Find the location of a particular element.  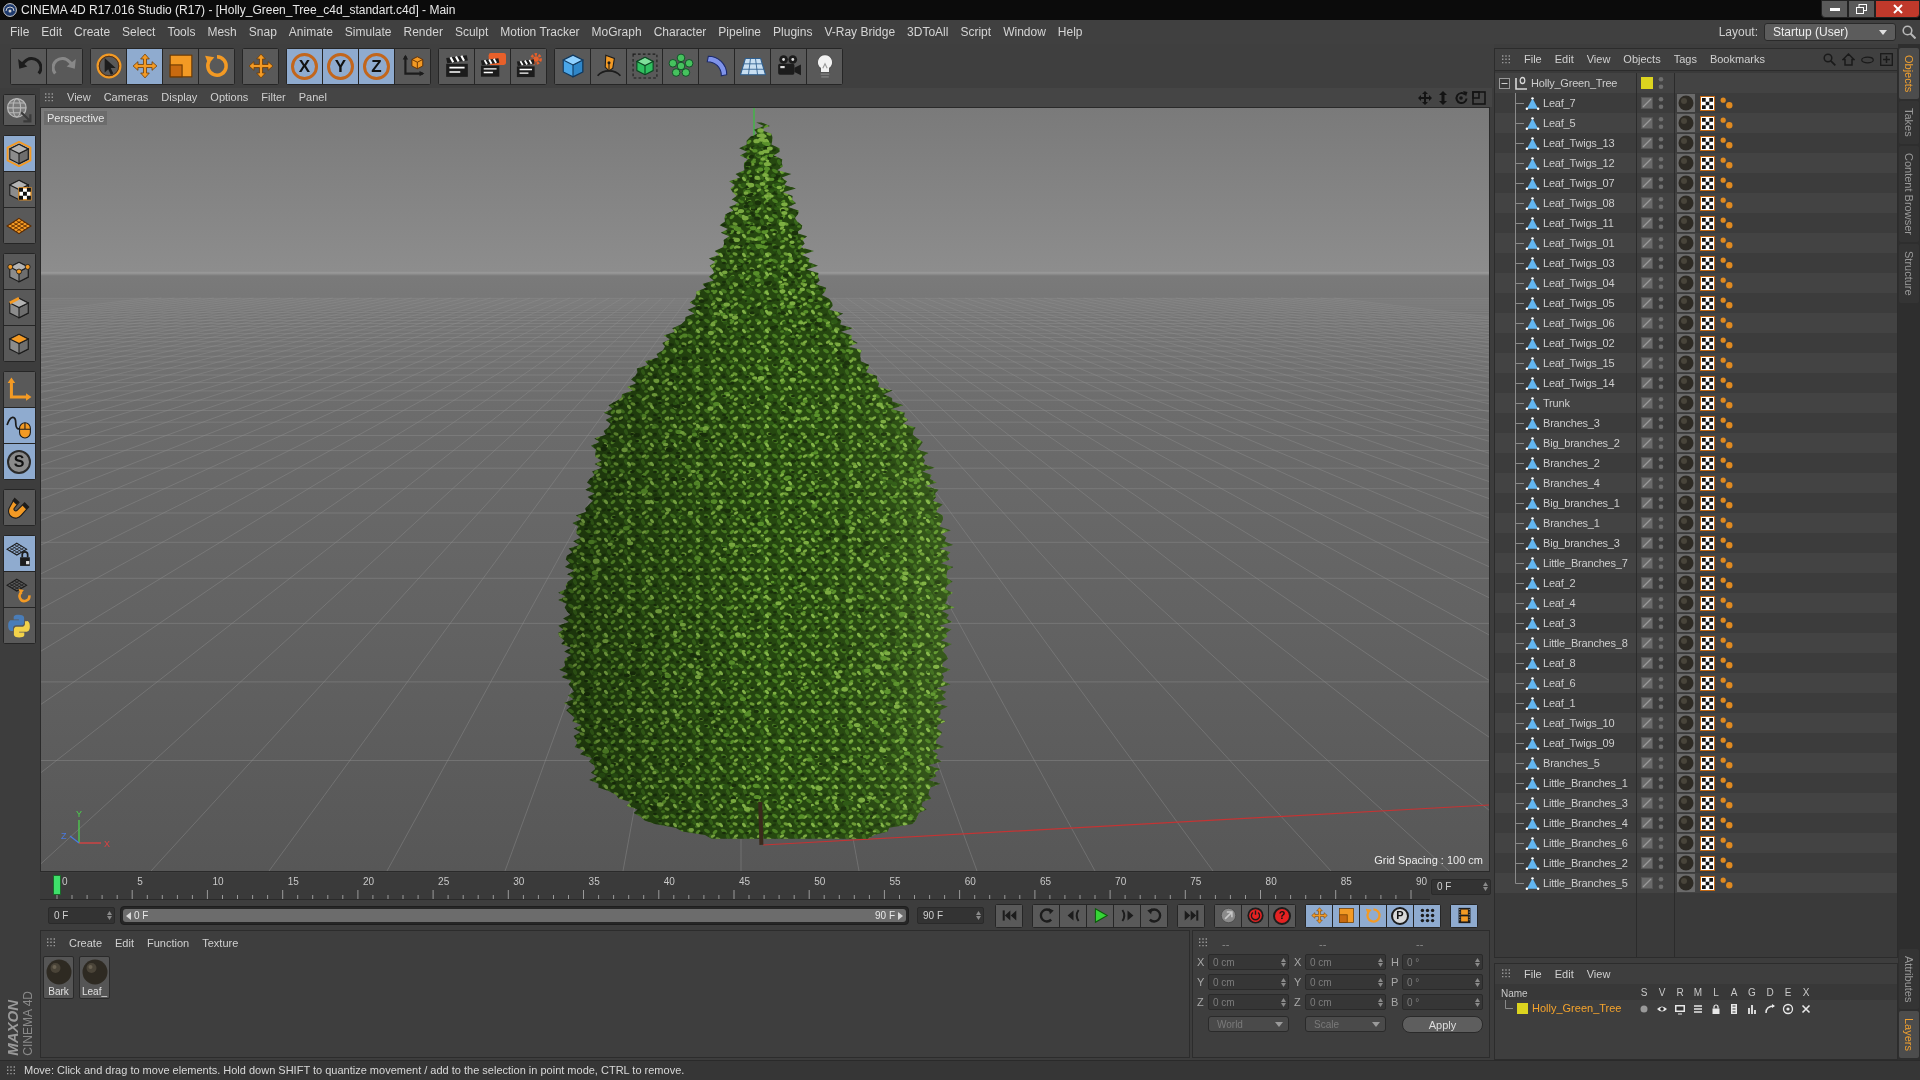

film-icon is located at coordinates (1734, 1008).